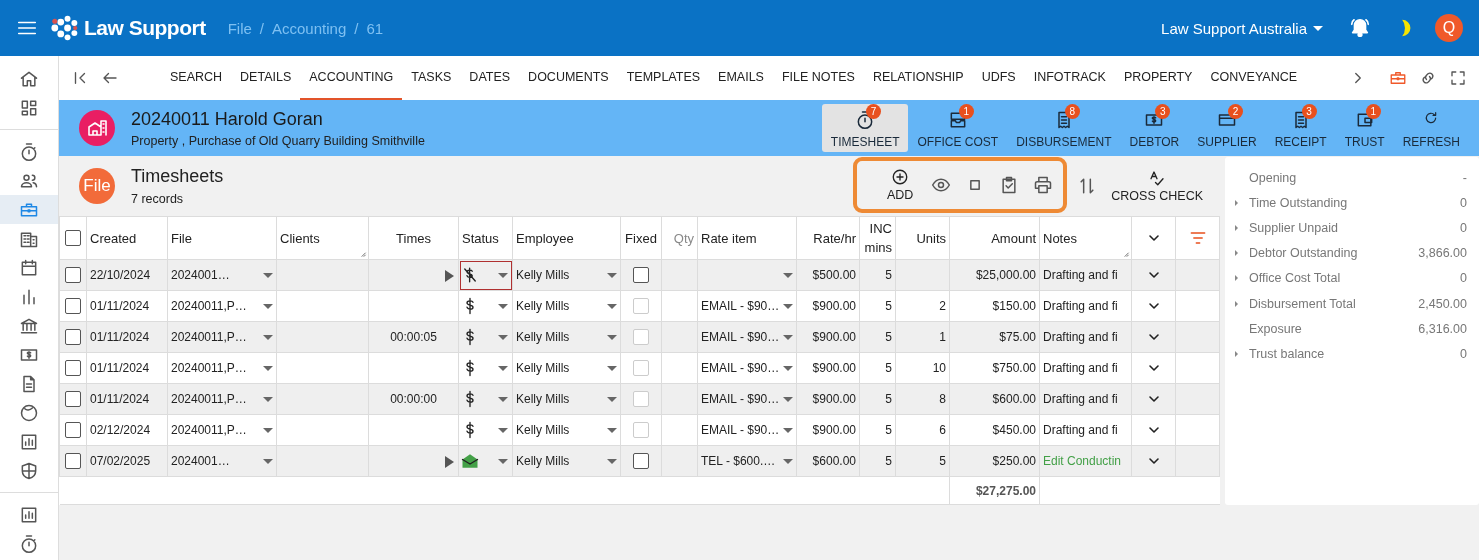 This screenshot has width=1479, height=560. What do you see at coordinates (431, 78) in the screenshot?
I see `tab: TASKS` at bounding box center [431, 78].